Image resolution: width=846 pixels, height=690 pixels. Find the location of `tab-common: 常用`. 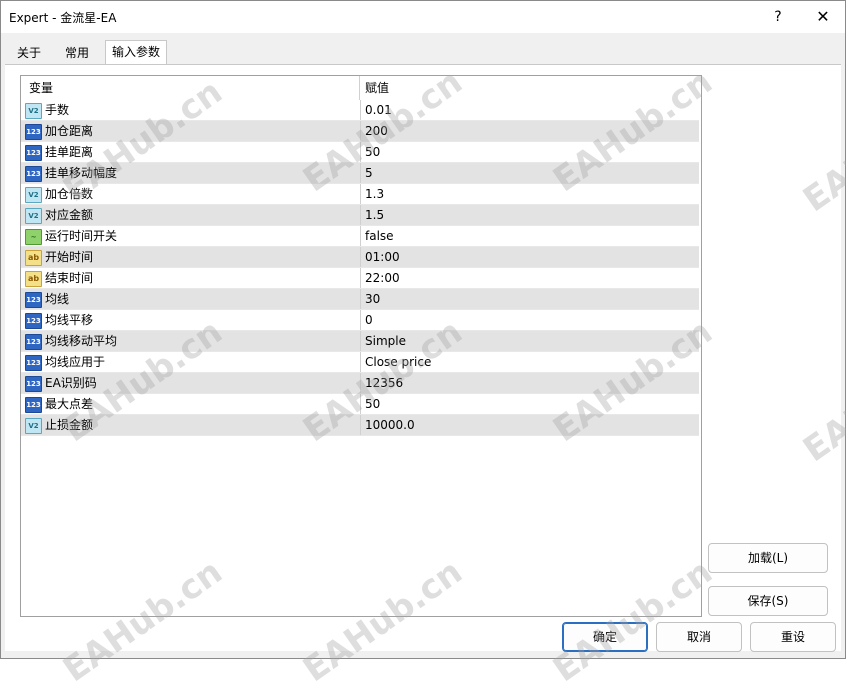

tab-common: 常用 is located at coordinates (77, 53).